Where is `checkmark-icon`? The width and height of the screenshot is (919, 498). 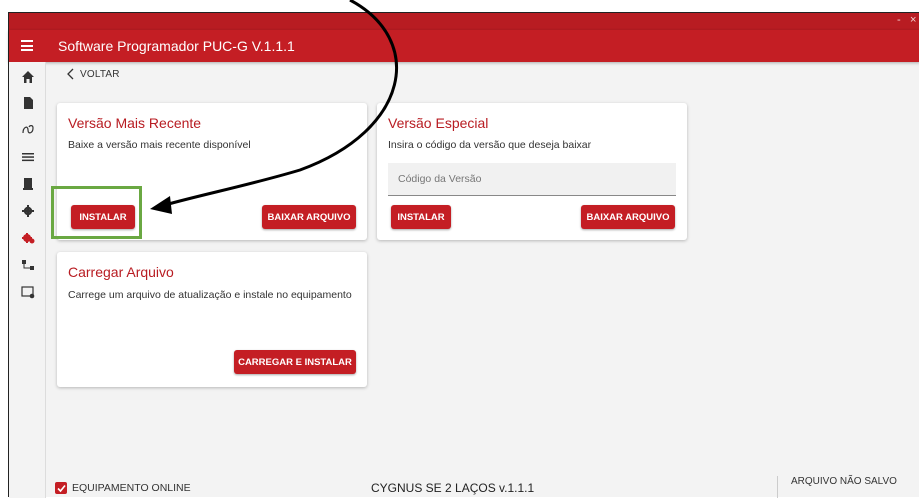 checkmark-icon is located at coordinates (61, 488).